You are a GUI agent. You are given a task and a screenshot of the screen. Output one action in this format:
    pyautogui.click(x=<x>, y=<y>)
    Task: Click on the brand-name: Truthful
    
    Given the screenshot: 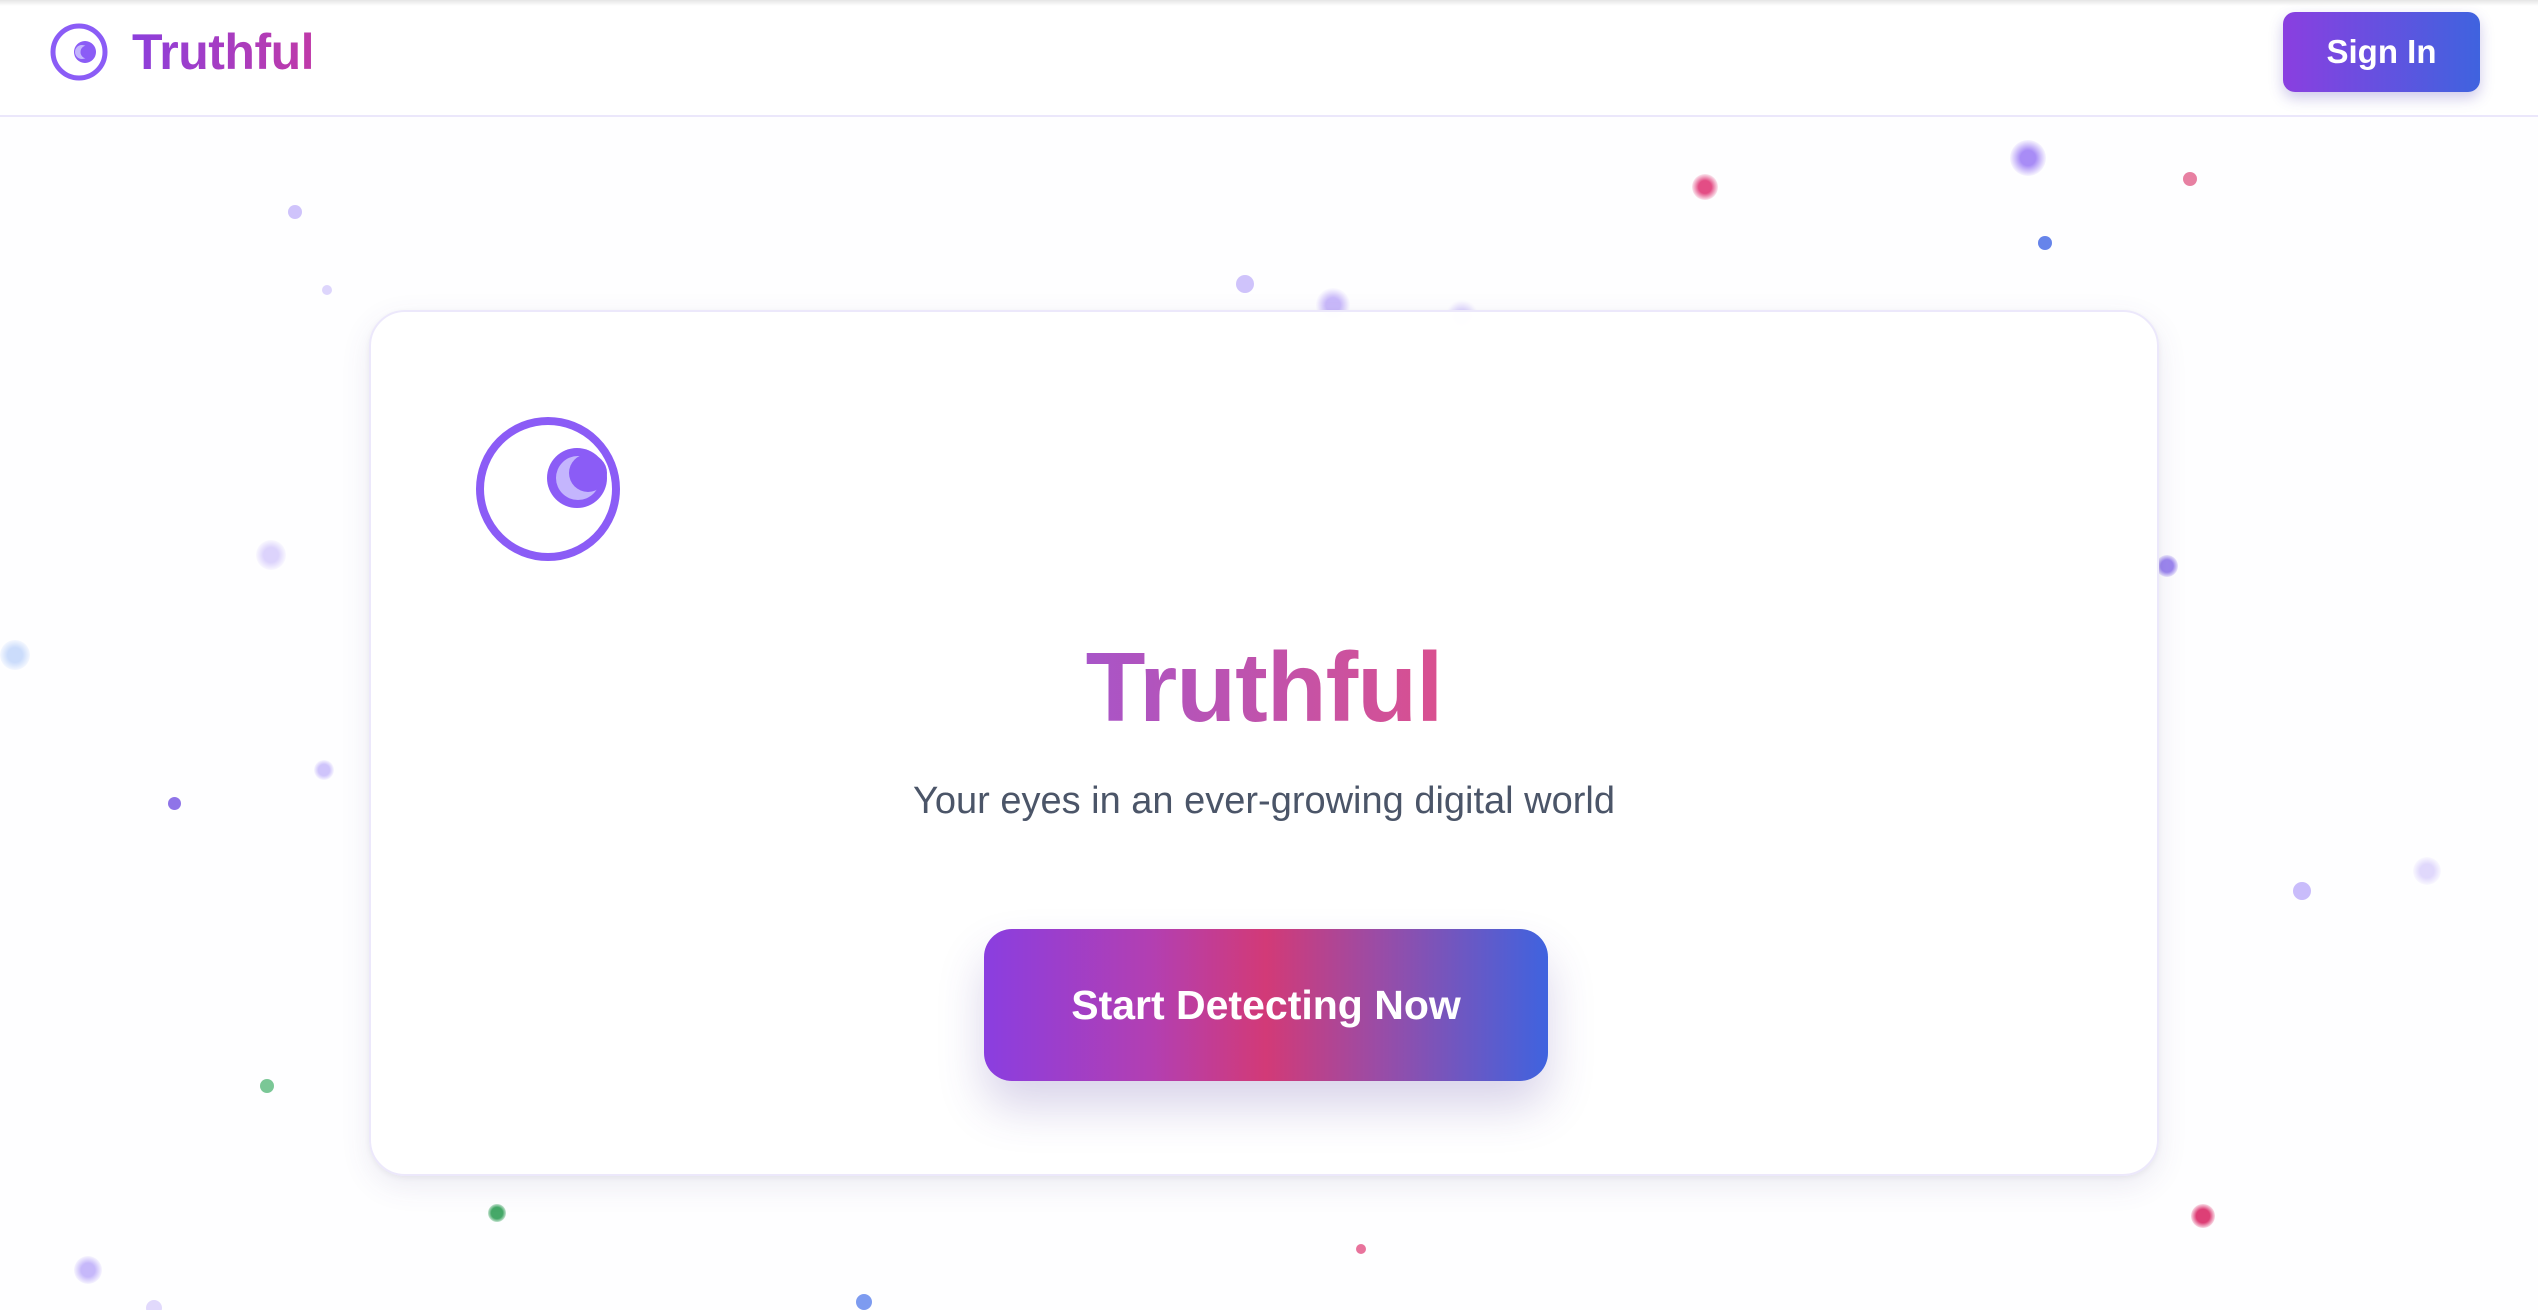 What is the action you would take?
    pyautogui.click(x=223, y=52)
    